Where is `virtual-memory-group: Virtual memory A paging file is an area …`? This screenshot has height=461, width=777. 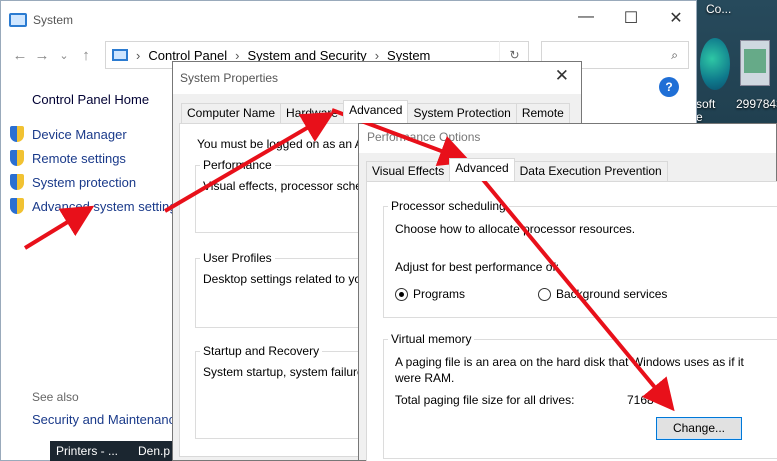
virtual-memory-group: Virtual memory A paging file is an area … is located at coordinates (580, 395).